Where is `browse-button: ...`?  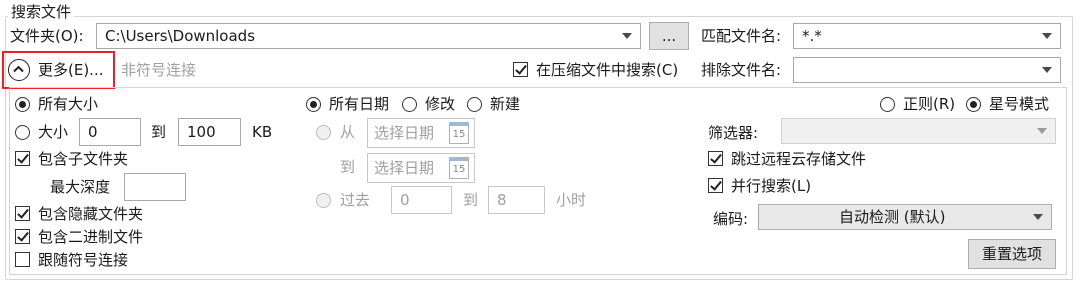
browse-button: ... is located at coordinates (669, 36).